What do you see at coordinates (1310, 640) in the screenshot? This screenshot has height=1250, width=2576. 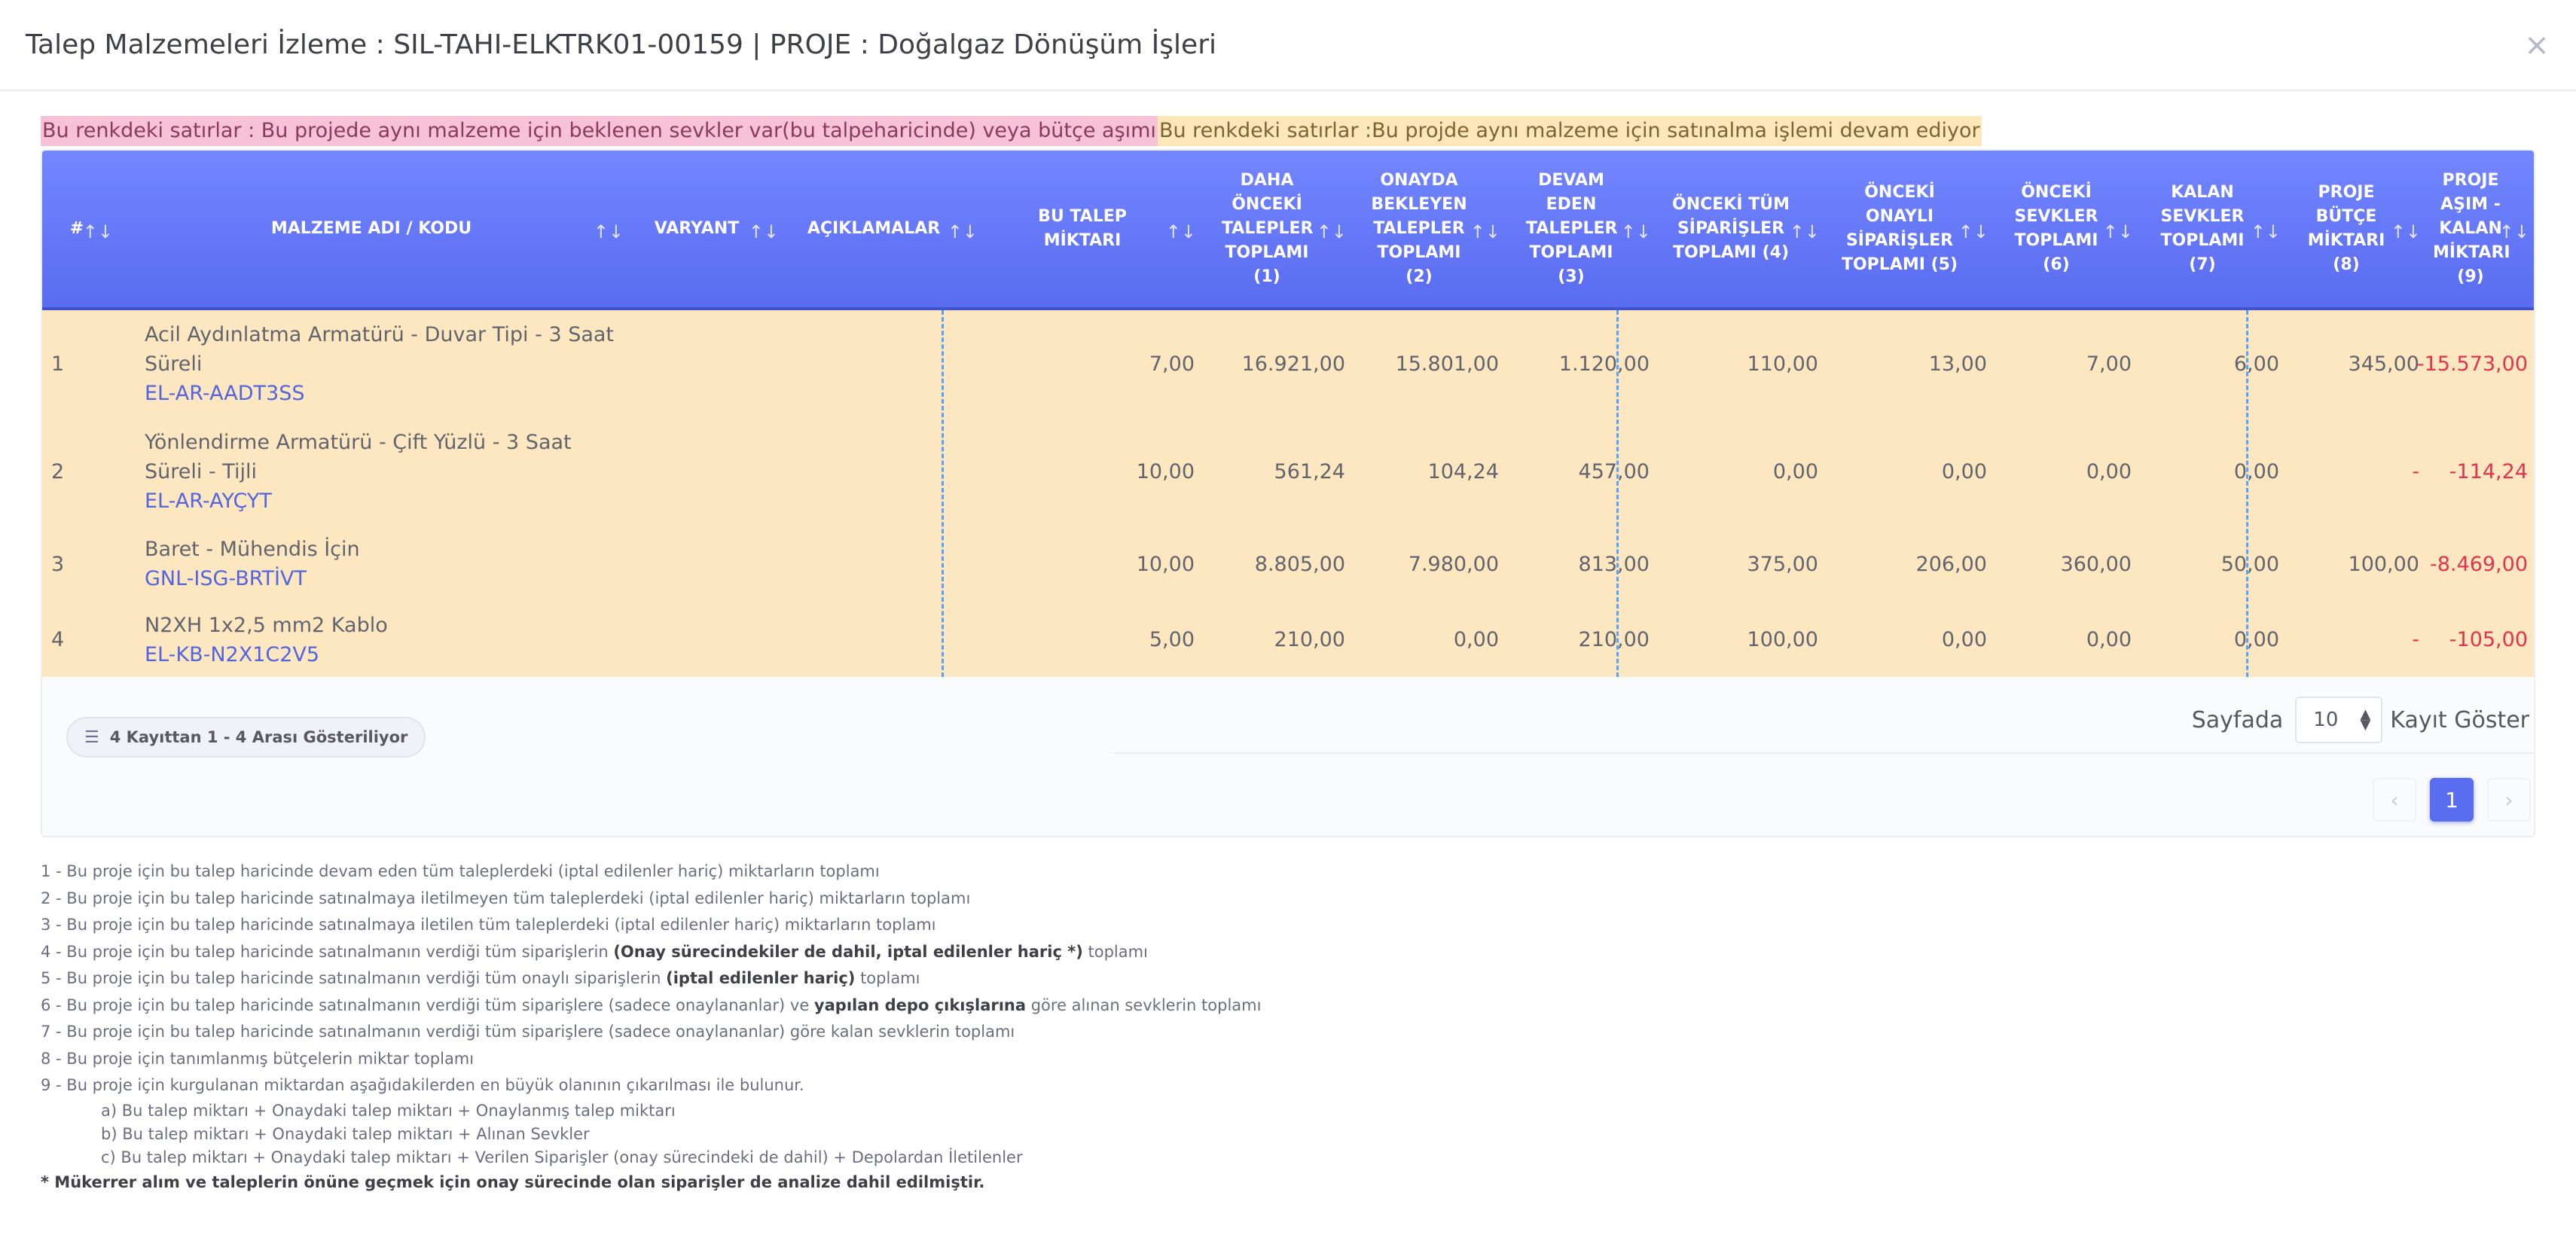 I see `prev-total-cell: 210,00` at bounding box center [1310, 640].